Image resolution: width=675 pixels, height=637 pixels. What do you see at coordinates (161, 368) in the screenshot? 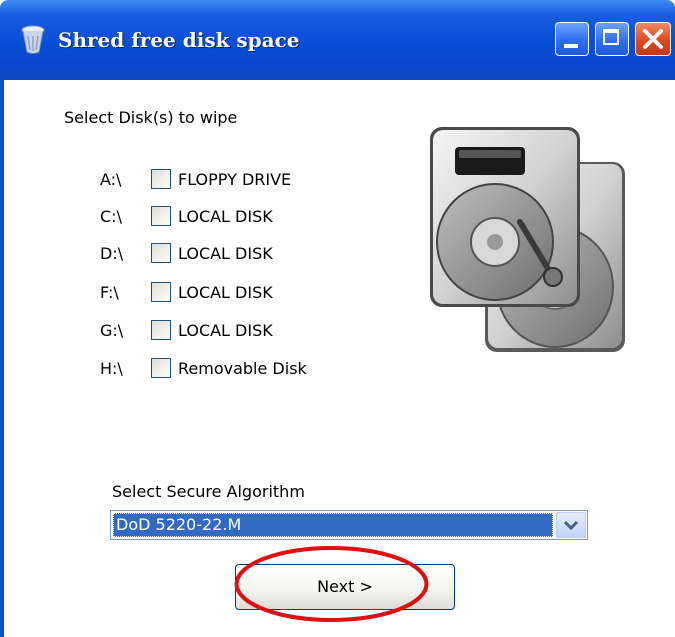
I see `drive-checkbox-h` at bounding box center [161, 368].